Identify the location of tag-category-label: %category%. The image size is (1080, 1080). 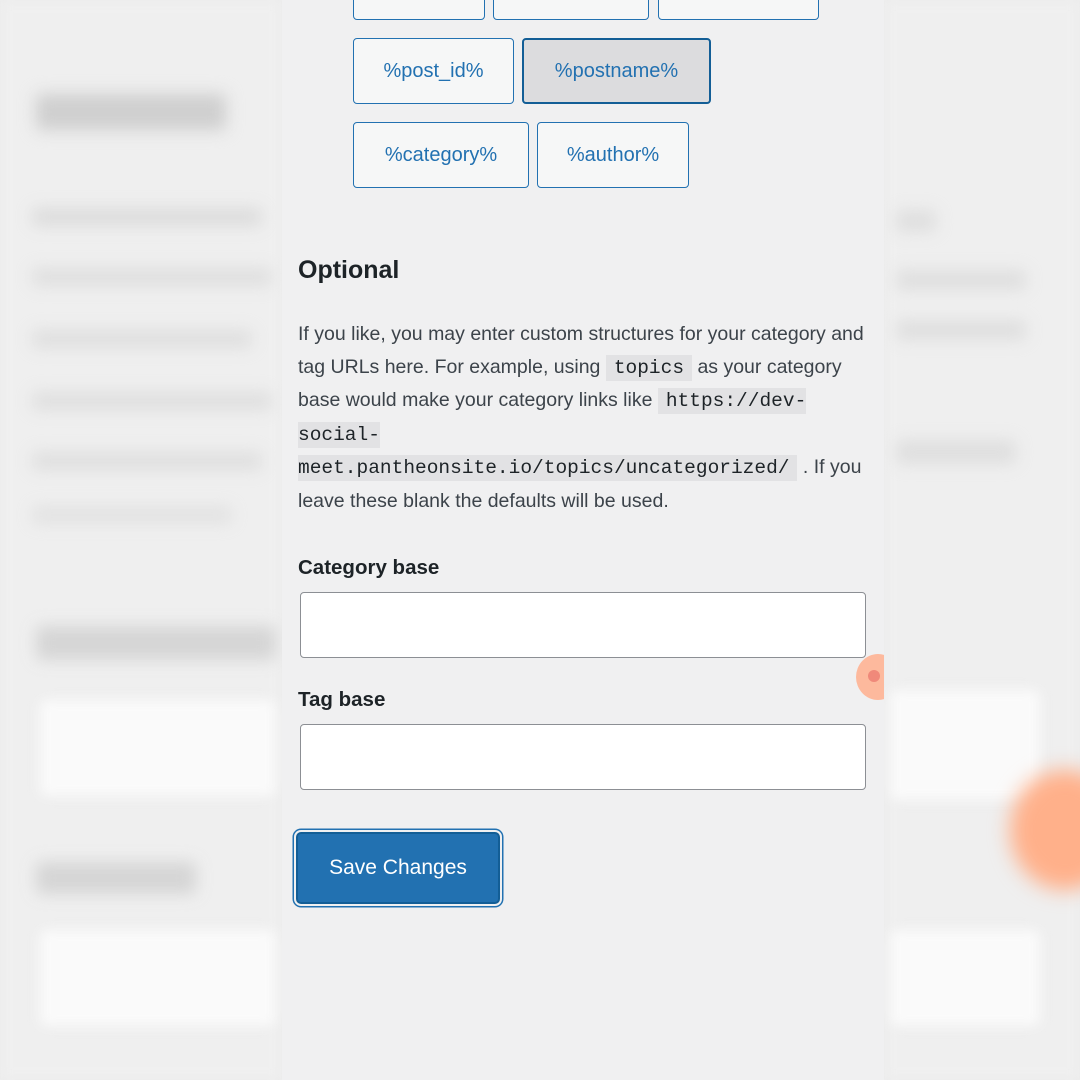
(441, 154).